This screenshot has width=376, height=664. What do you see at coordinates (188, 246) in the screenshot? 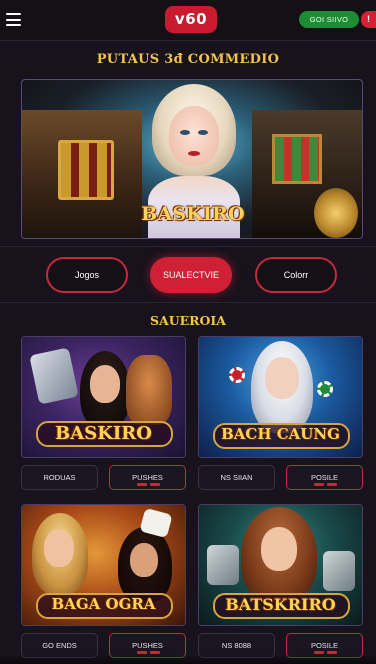
I see `hero-divider` at bounding box center [188, 246].